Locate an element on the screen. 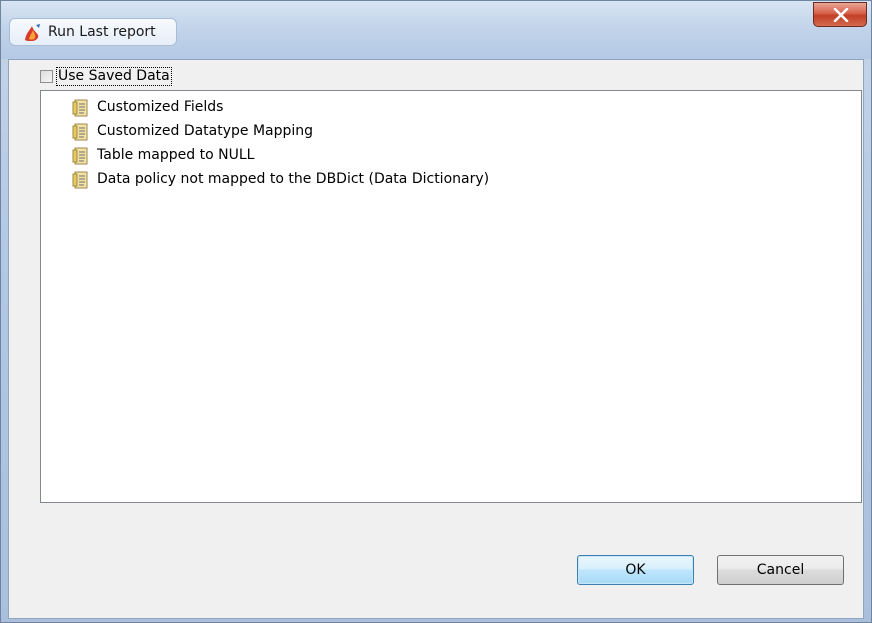 This screenshot has width=872, height=623. tree-item-label: Table mapped to NULL is located at coordinates (176, 155).